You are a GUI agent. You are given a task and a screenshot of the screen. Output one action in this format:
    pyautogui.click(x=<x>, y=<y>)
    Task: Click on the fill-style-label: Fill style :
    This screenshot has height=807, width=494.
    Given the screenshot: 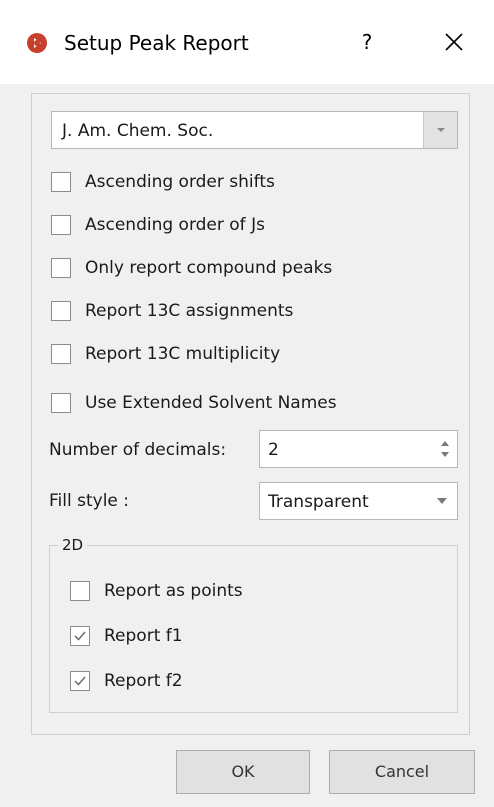 What is the action you would take?
    pyautogui.click(x=89, y=501)
    